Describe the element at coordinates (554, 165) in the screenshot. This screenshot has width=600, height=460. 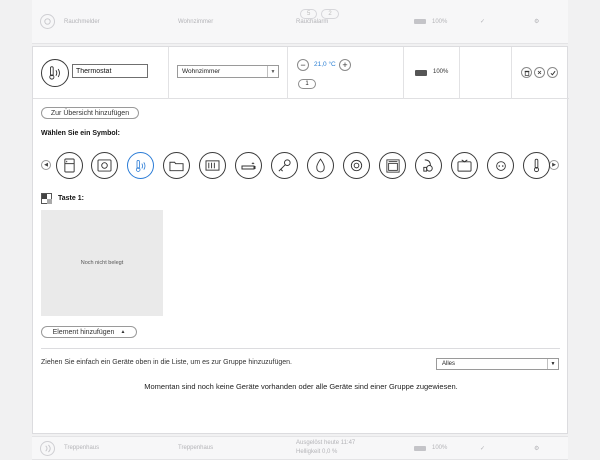
I see `symbols-next-button: ▶` at that location.